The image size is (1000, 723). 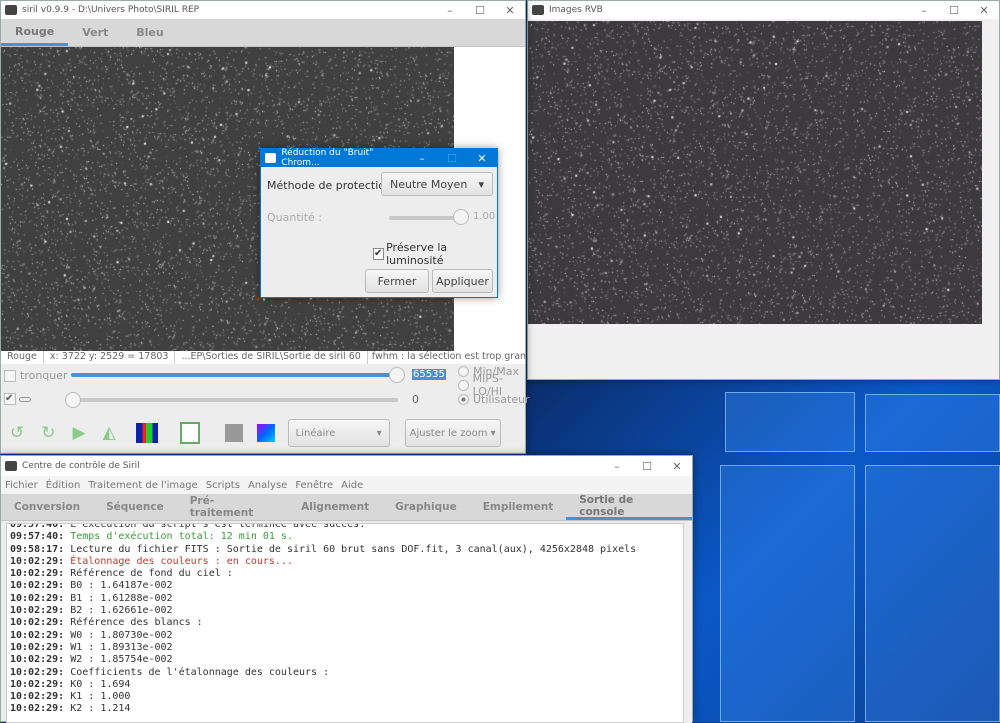 I want to click on scale-dropdown: Linéaire ▾, so click(x=338, y=433).